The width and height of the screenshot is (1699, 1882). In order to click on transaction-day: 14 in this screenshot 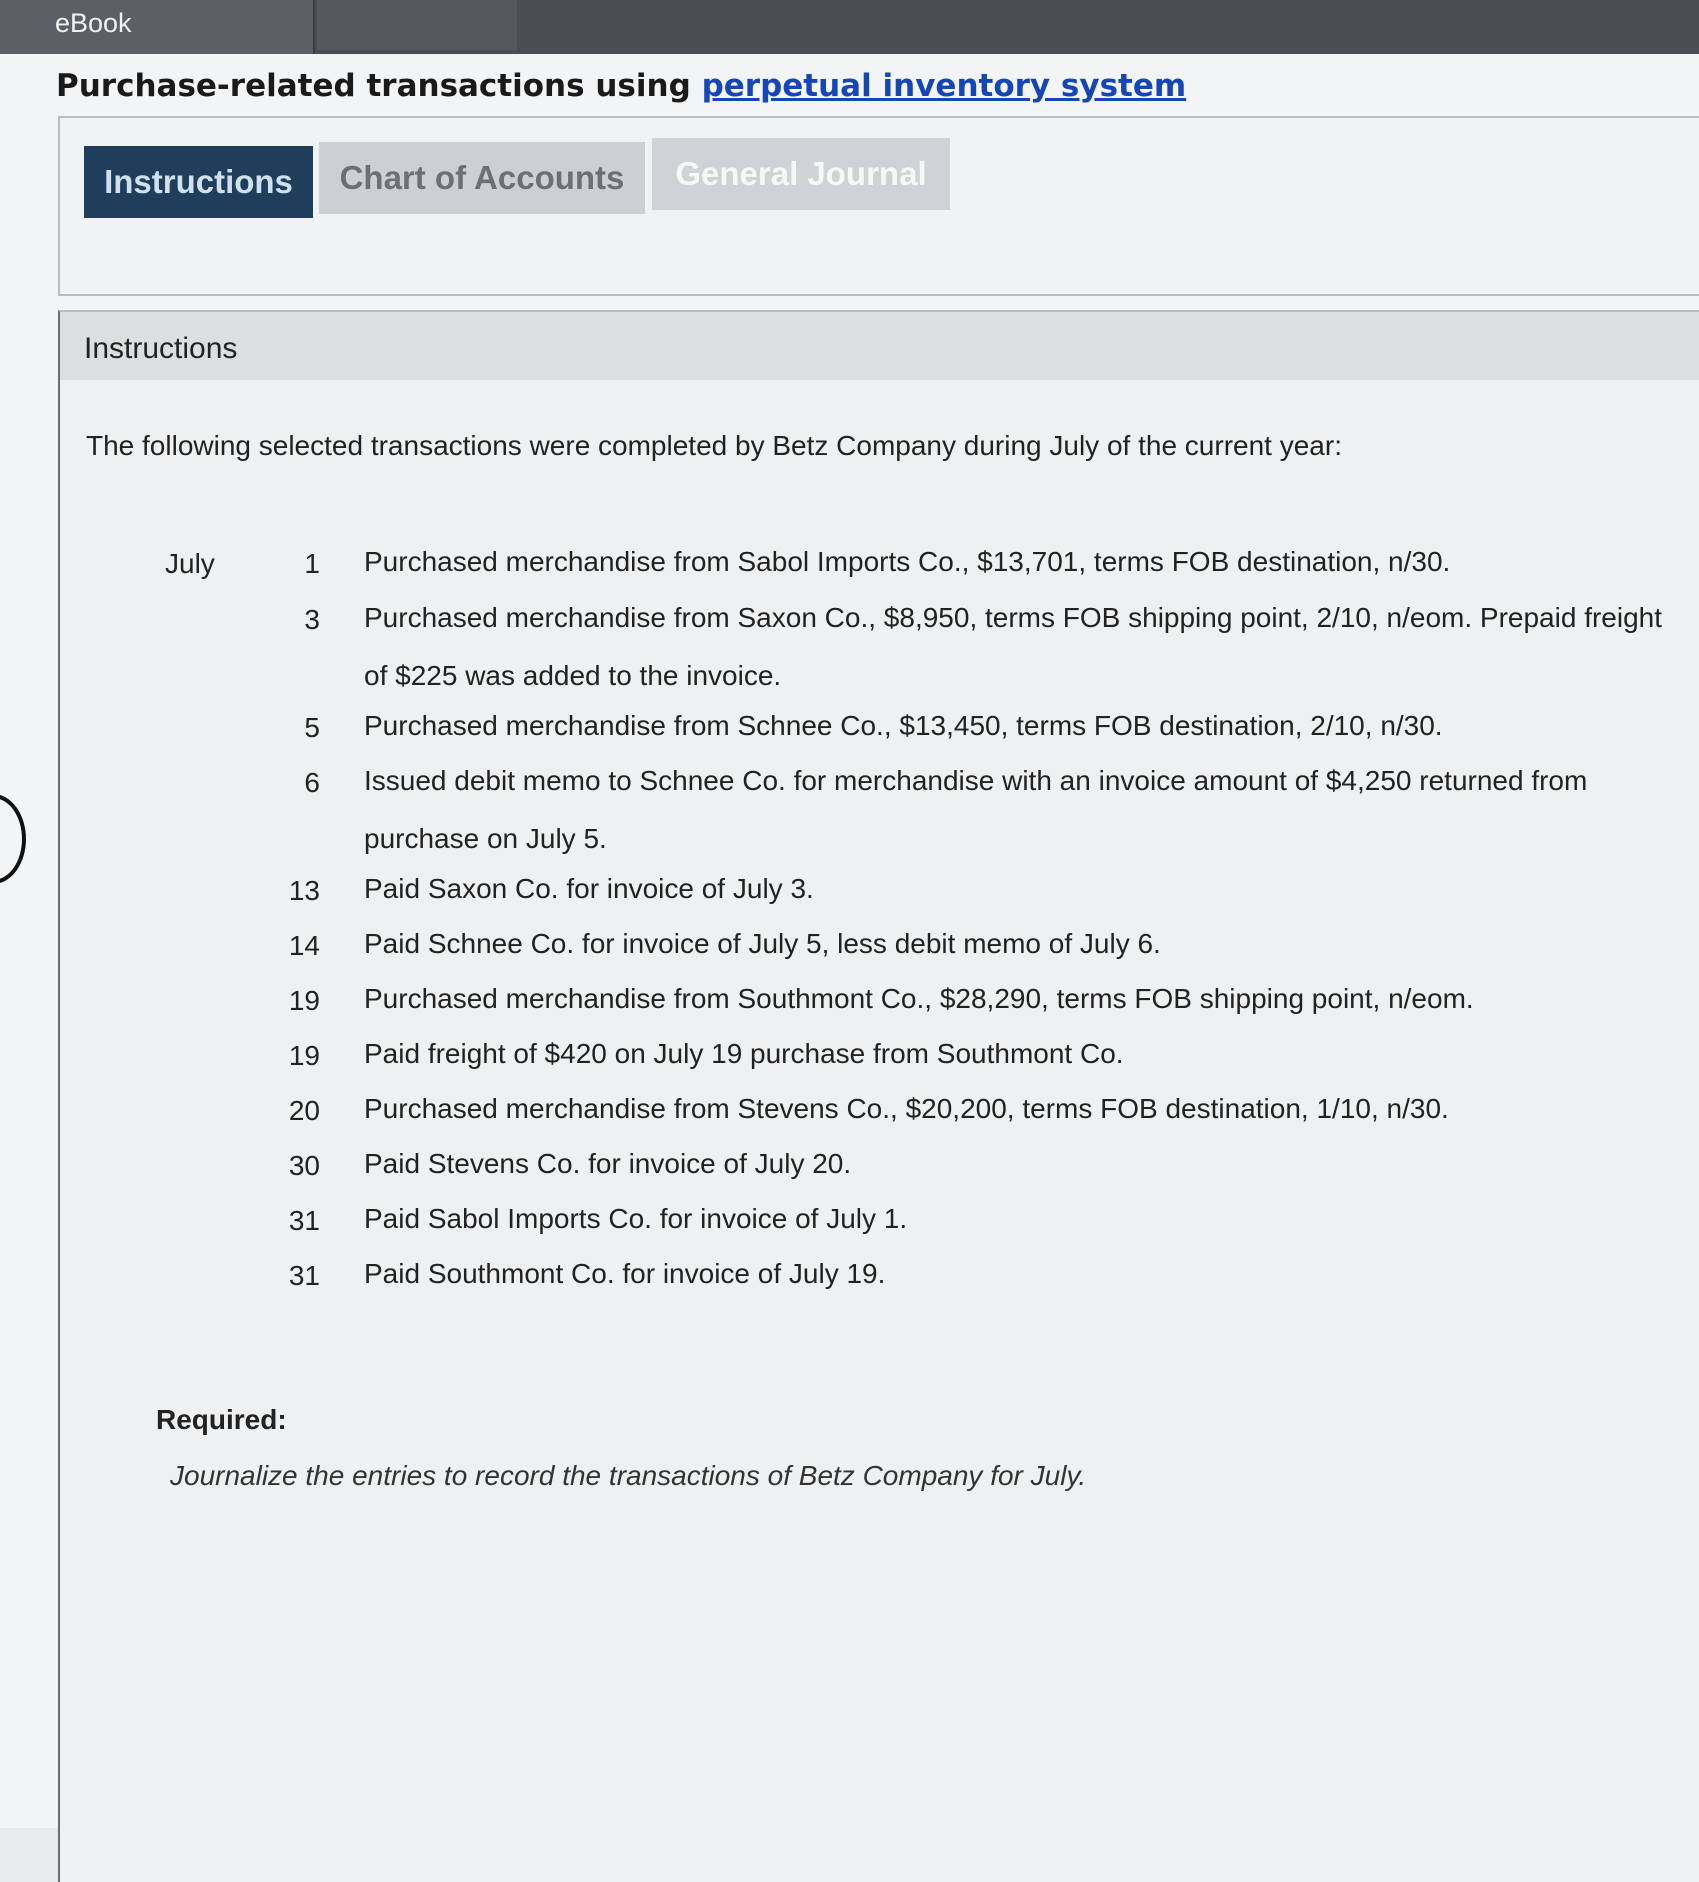, I will do `click(304, 945)`.